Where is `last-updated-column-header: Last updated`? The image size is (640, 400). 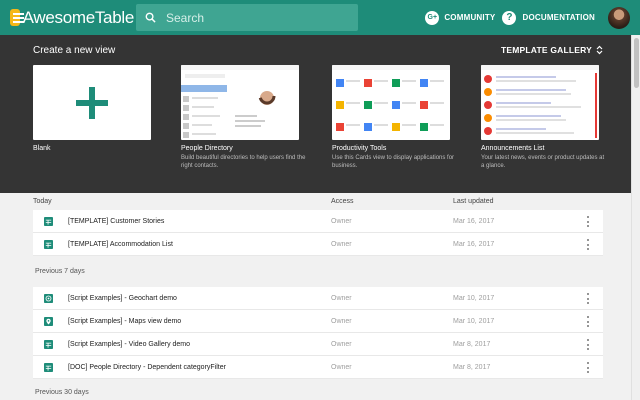 last-updated-column-header: Last updated is located at coordinates (473, 201).